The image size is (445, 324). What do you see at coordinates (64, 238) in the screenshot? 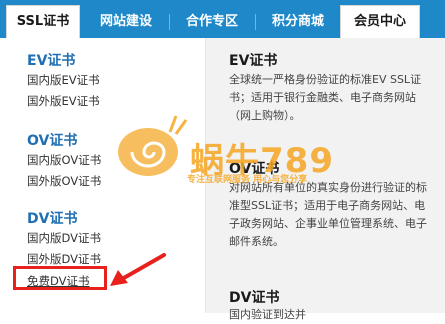
I see `menu-item-dv-domestic: 国内版DV证书` at bounding box center [64, 238].